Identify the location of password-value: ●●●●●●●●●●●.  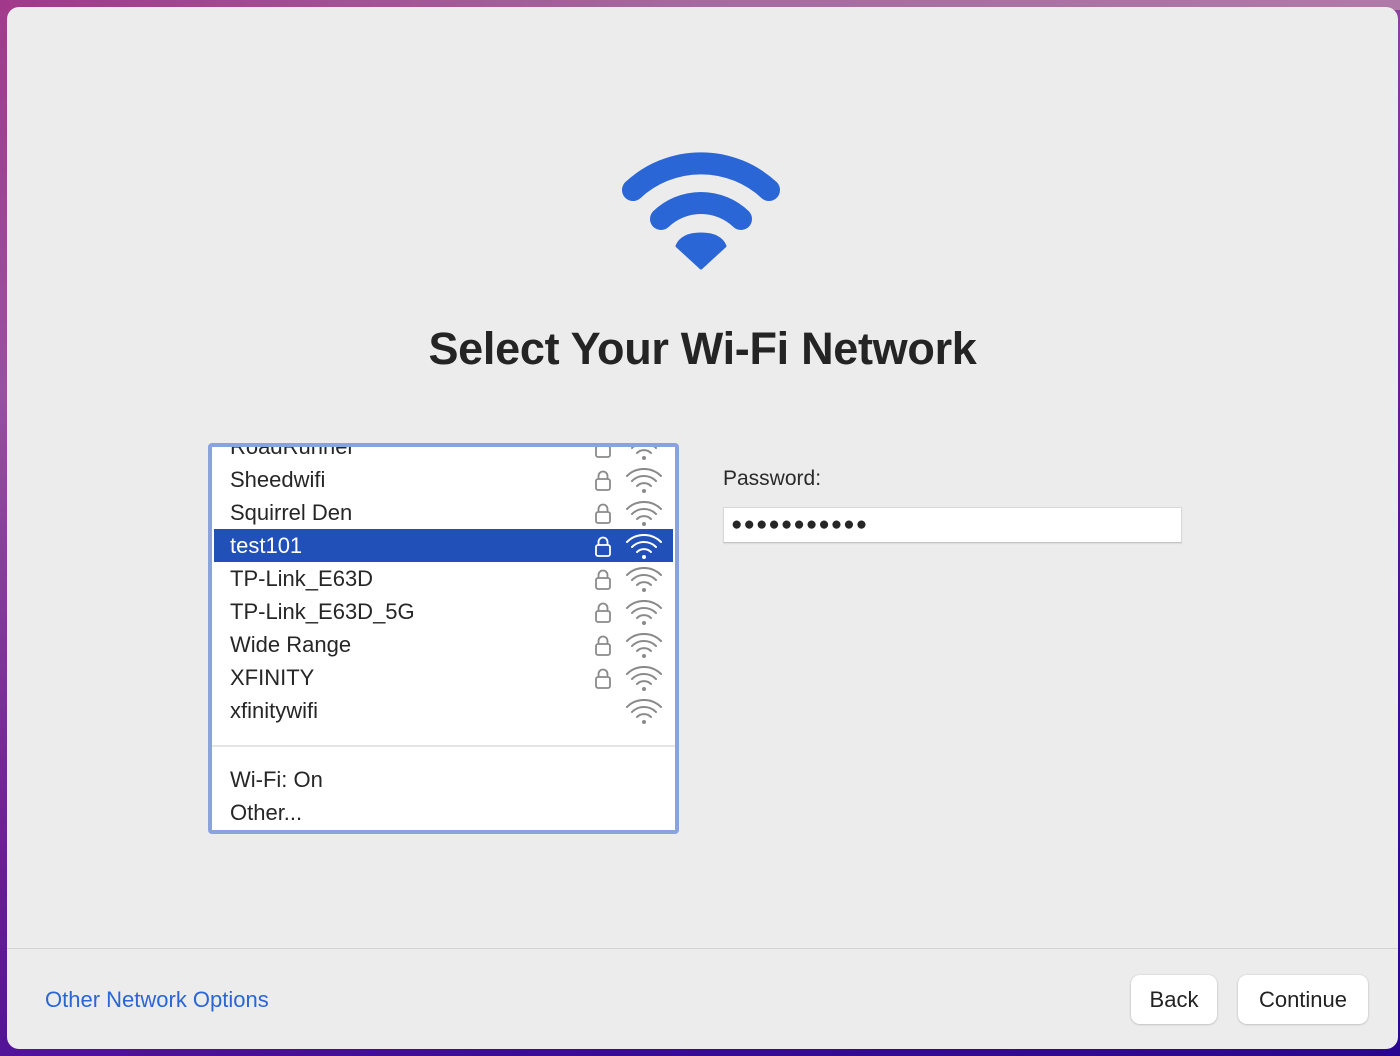
(800, 524).